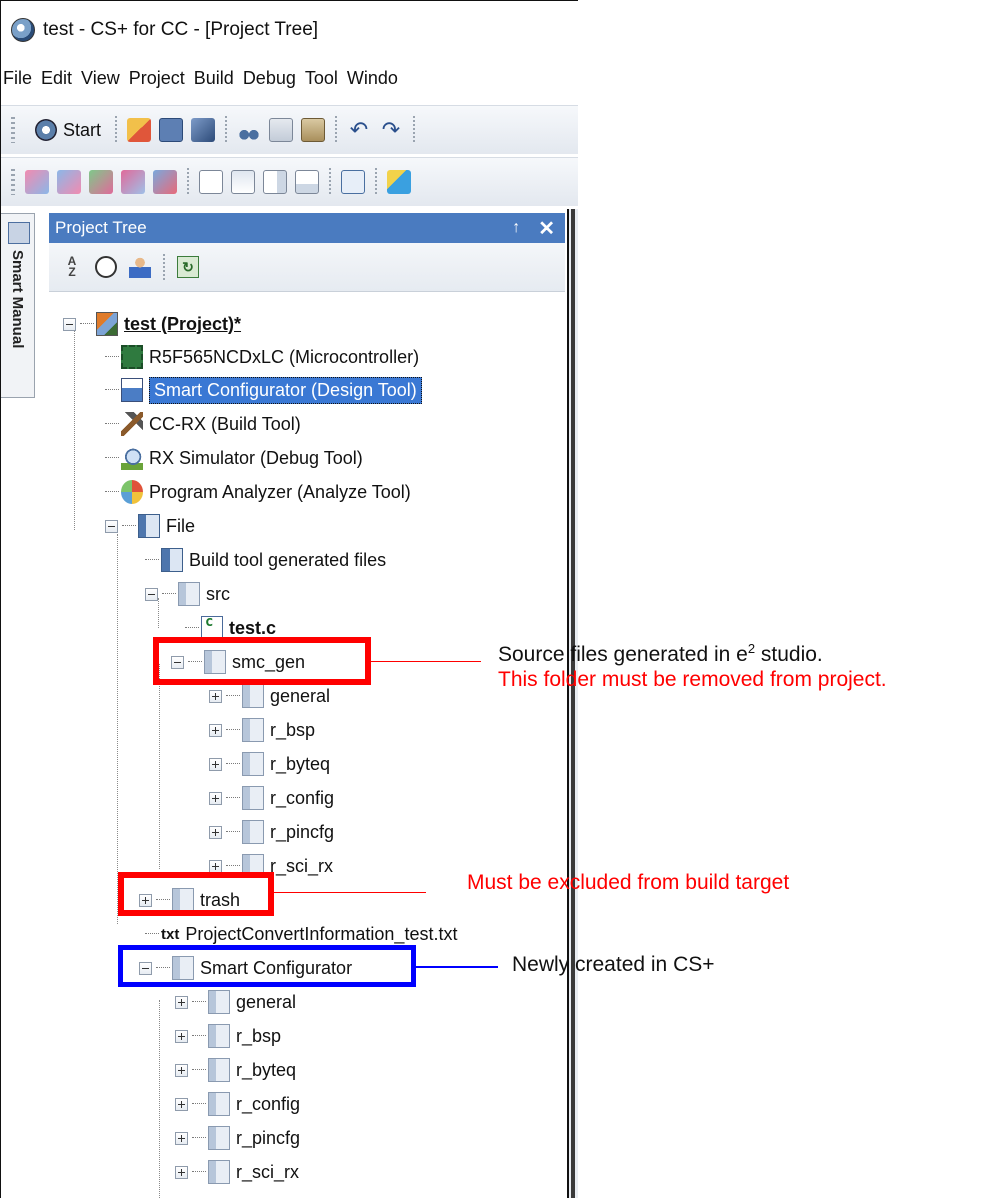 This screenshot has width=995, height=1198. What do you see at coordinates (372, 78) in the screenshot?
I see `menu-window: Windo` at bounding box center [372, 78].